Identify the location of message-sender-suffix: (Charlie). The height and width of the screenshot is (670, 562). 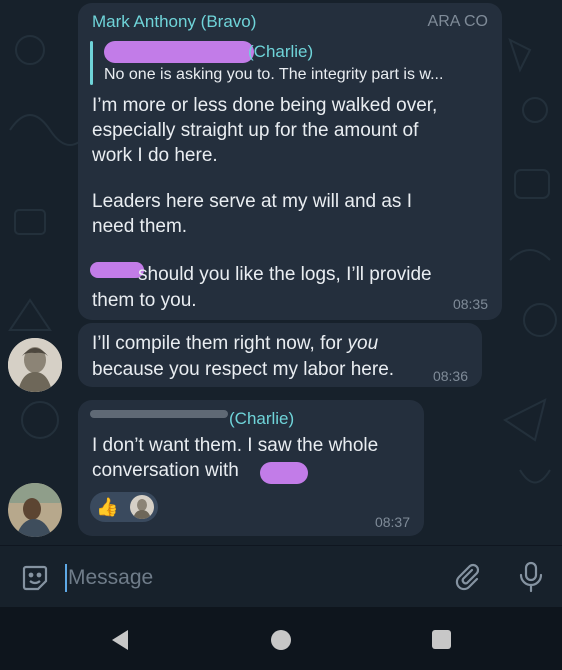
(261, 419).